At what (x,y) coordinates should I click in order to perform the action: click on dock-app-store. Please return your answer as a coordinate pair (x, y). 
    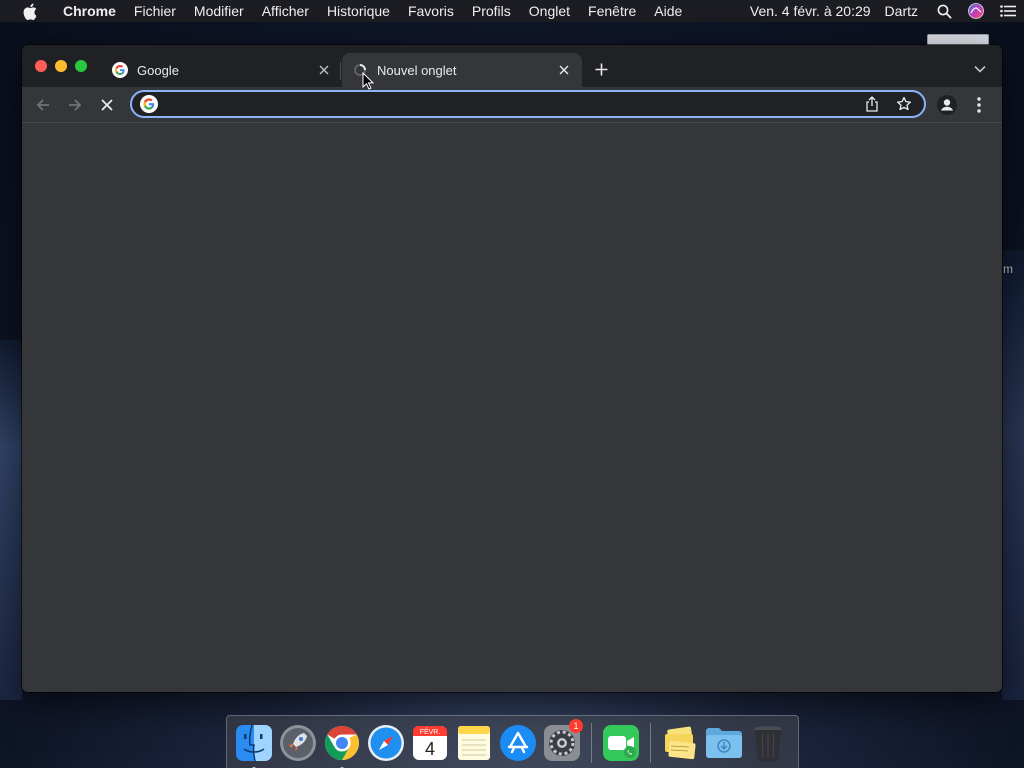
    Looking at the image, I should click on (518, 743).